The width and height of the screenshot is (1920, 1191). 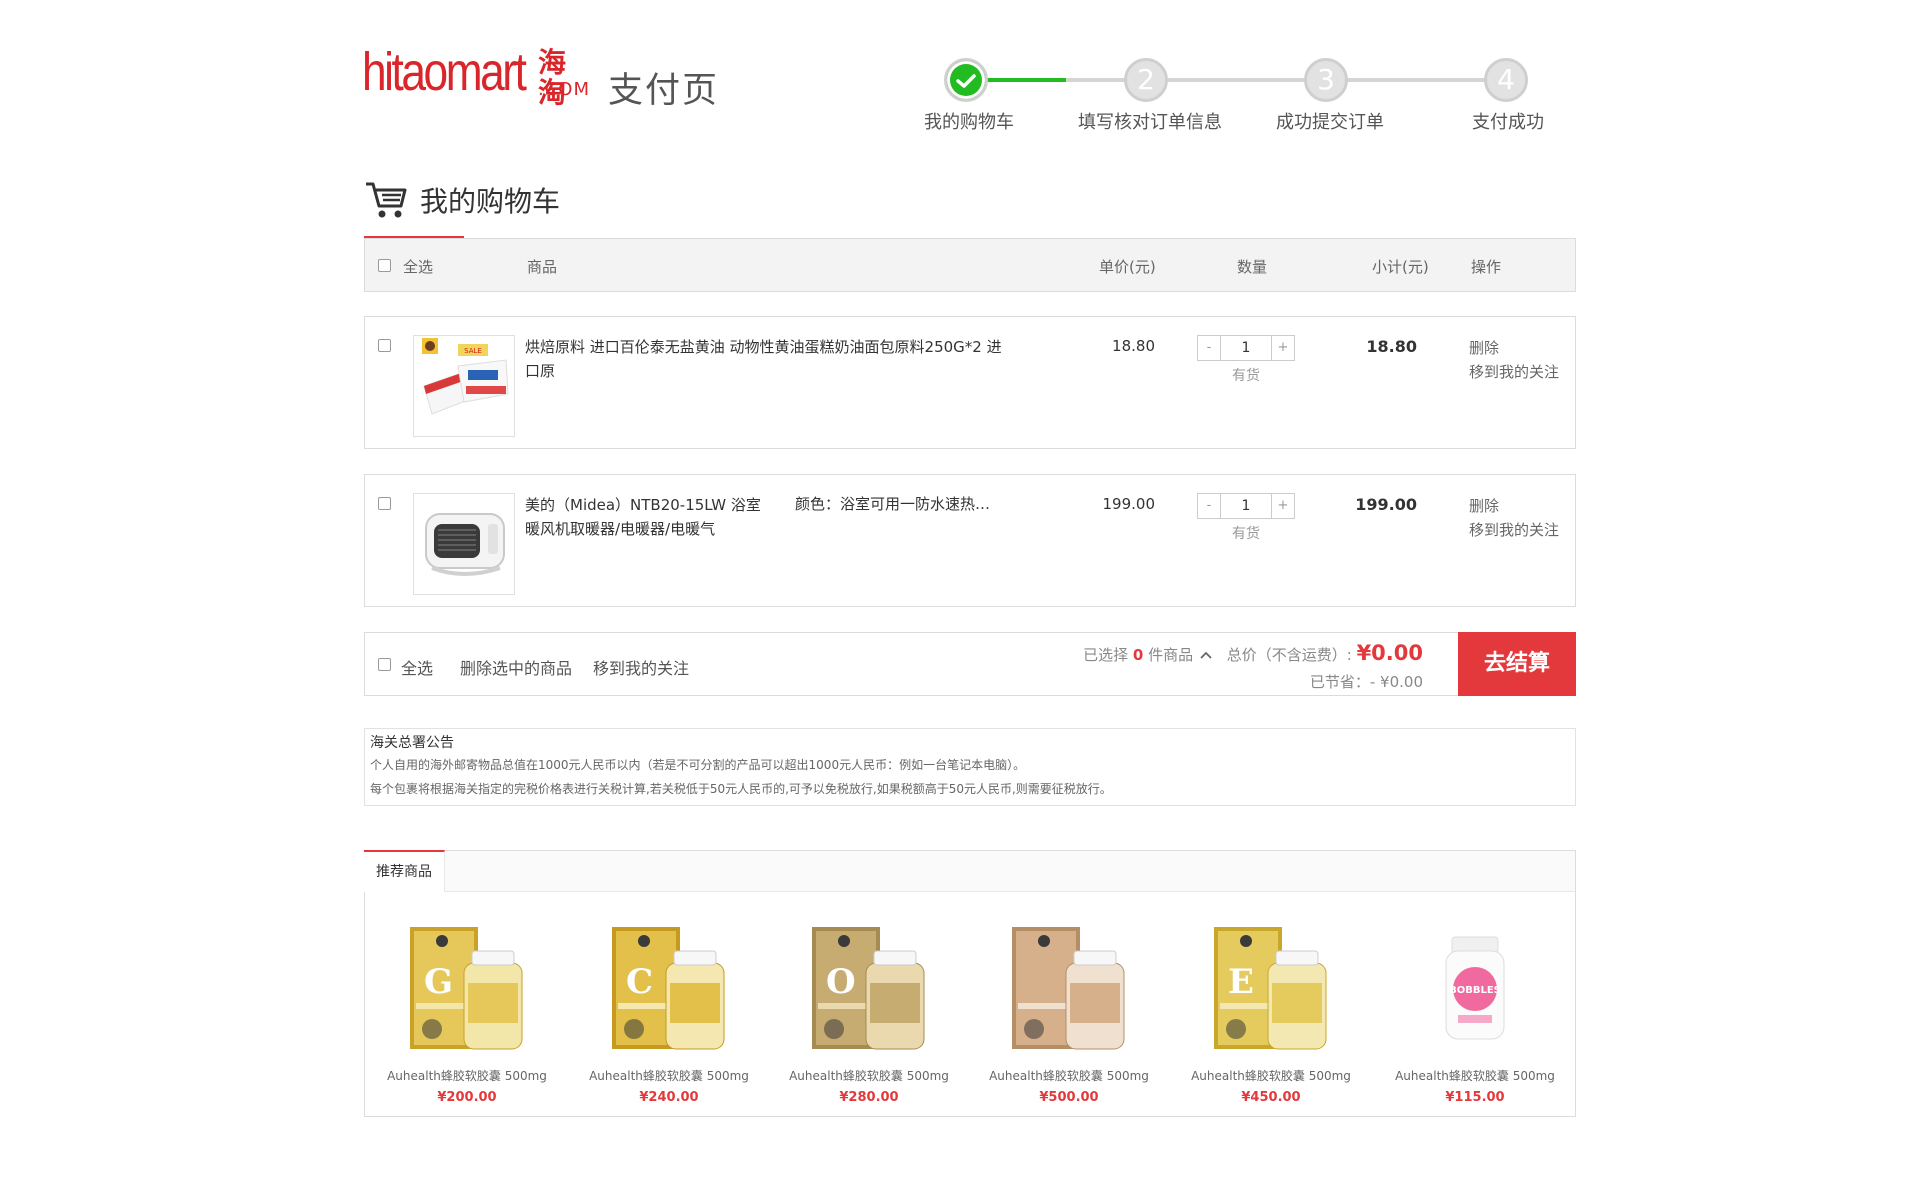 I want to click on svg-text: BOBBLES, so click(x=1475, y=990).